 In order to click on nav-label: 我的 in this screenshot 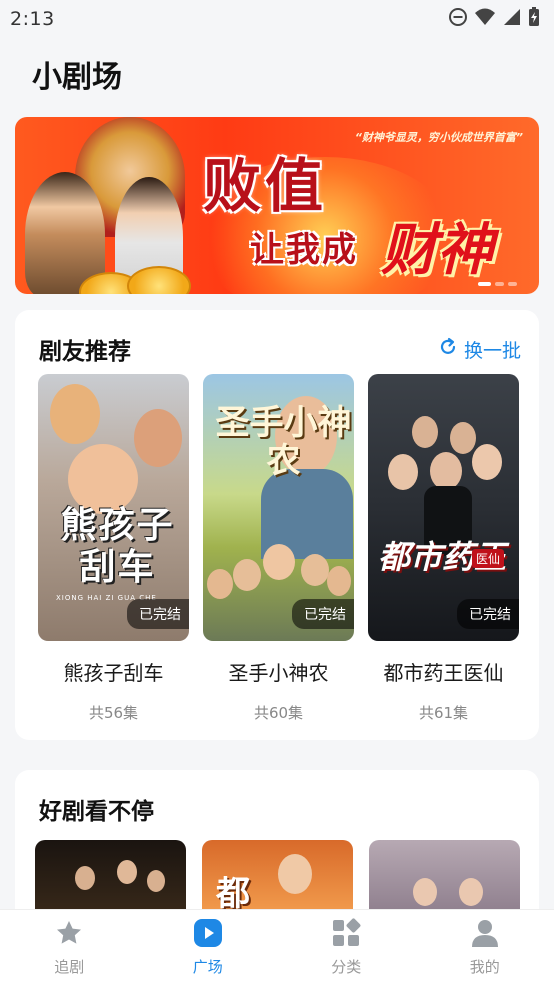, I will do `click(484, 967)`.